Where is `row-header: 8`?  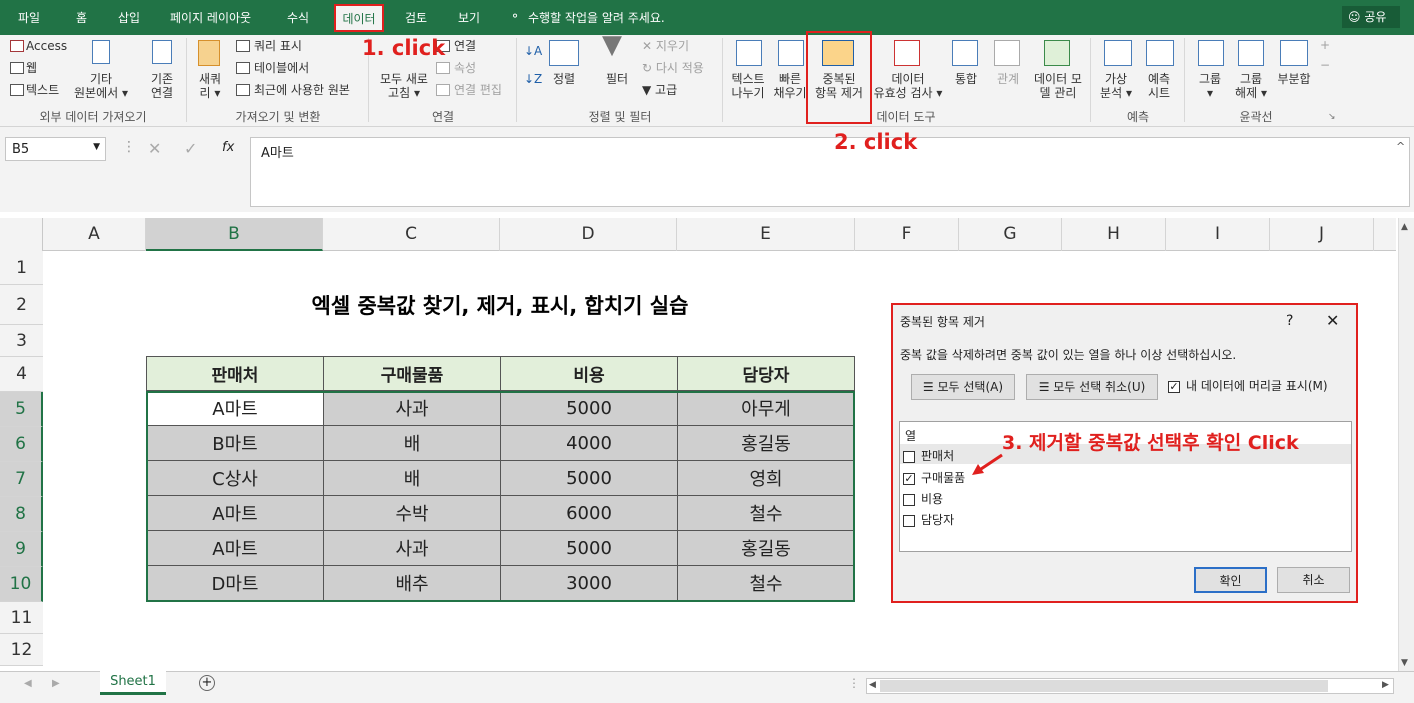
row-header: 8 is located at coordinates (21, 514).